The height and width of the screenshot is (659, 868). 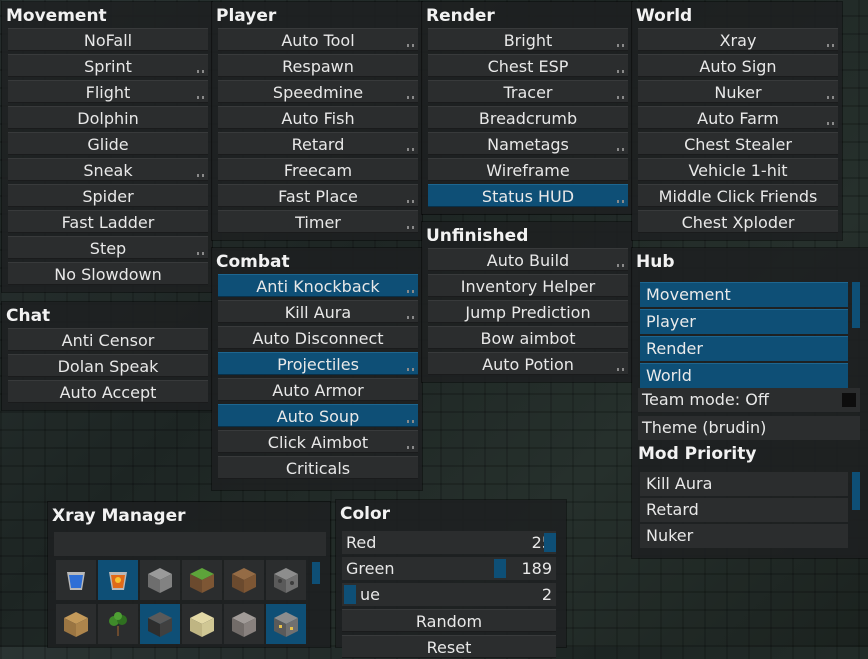 I want to click on mod-retard-button: Retard, so click(x=318, y=143).